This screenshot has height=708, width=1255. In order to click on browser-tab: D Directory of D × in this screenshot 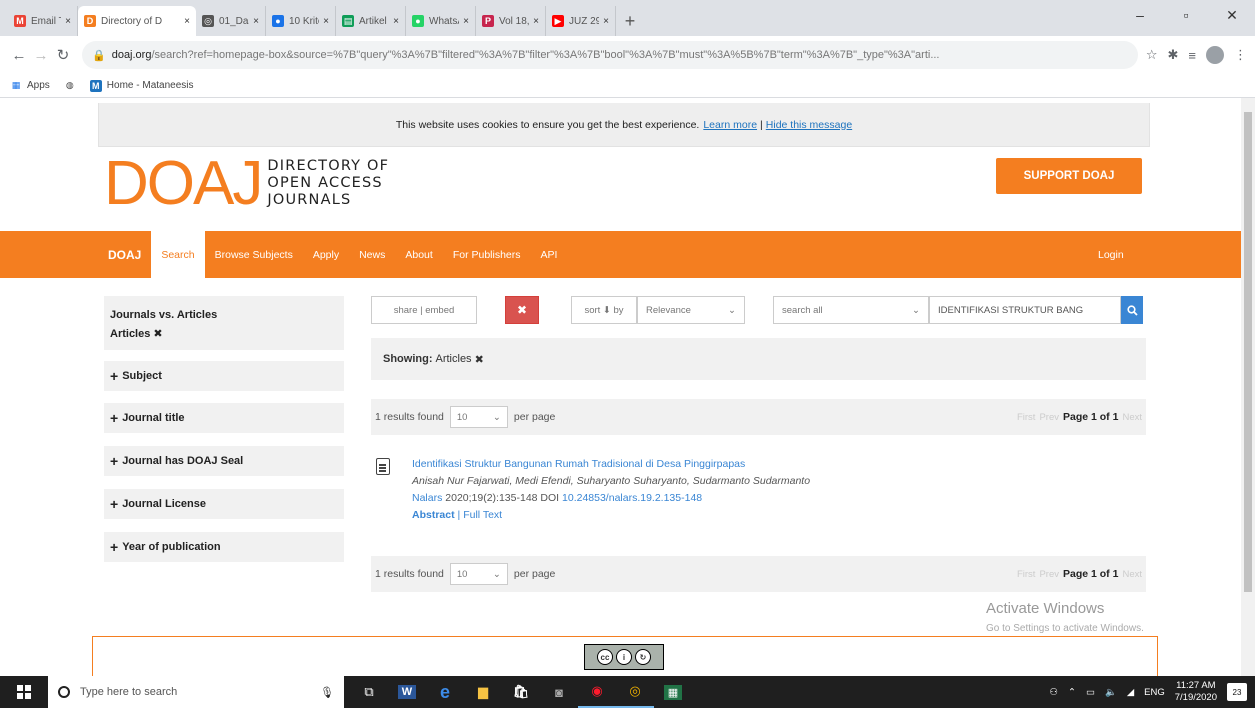, I will do `click(137, 21)`.